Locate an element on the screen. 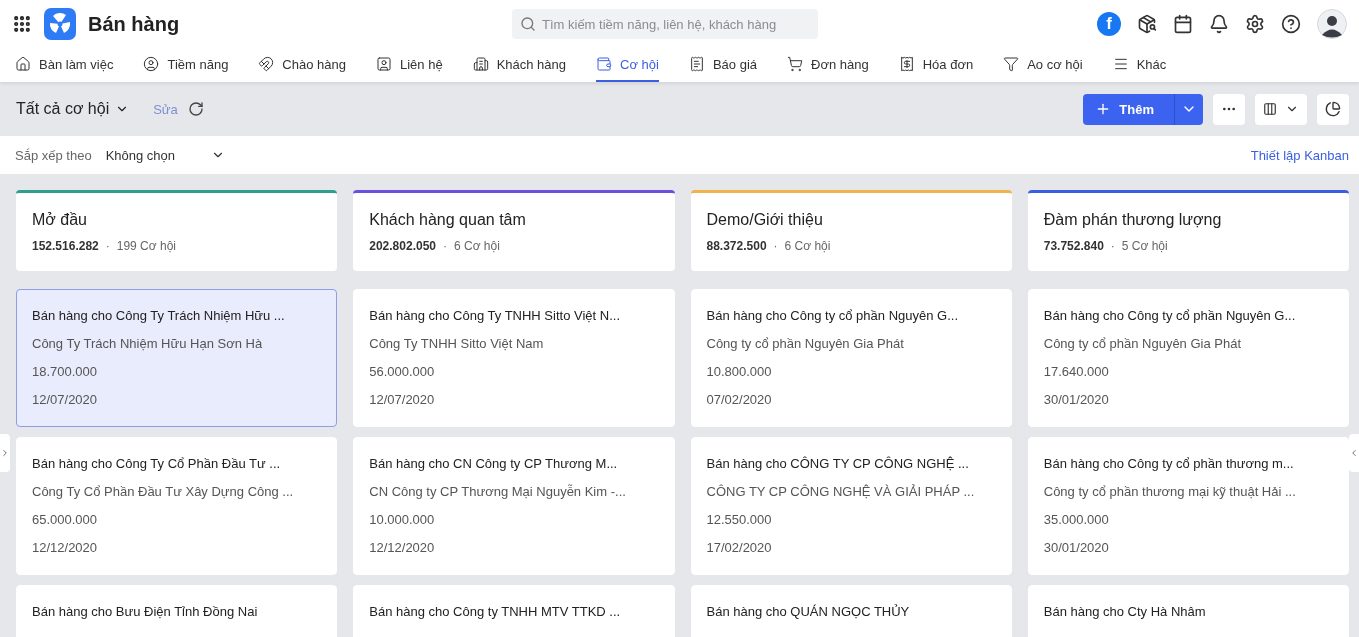 This screenshot has height=637, width=1359. opportunity-count: 5 Cơ hội is located at coordinates (1144, 246).